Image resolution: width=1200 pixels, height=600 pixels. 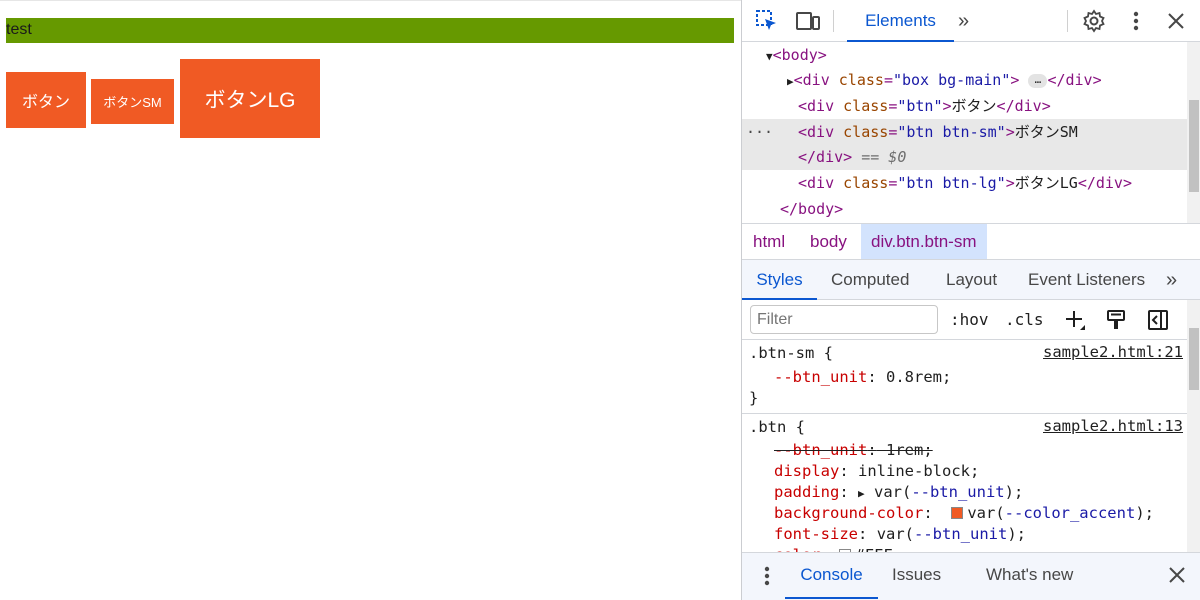 What do you see at coordinates (964, 450) in the screenshot?
I see `rule-declaration-overridden: --btn_unit: 1rem;` at bounding box center [964, 450].